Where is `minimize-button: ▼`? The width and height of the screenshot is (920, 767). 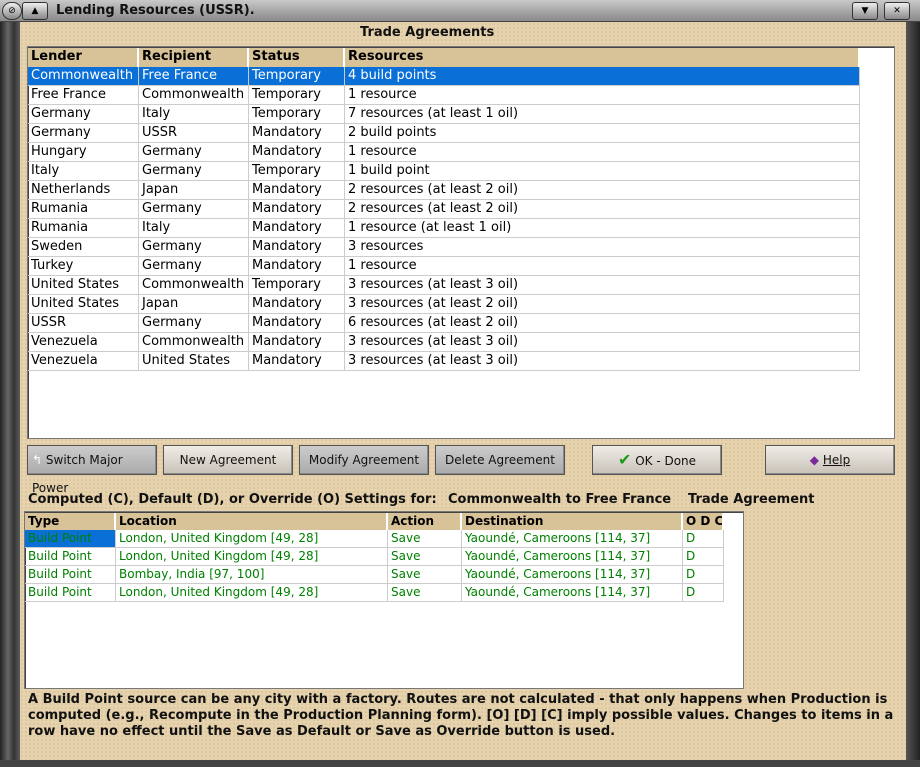 minimize-button: ▼ is located at coordinates (865, 11).